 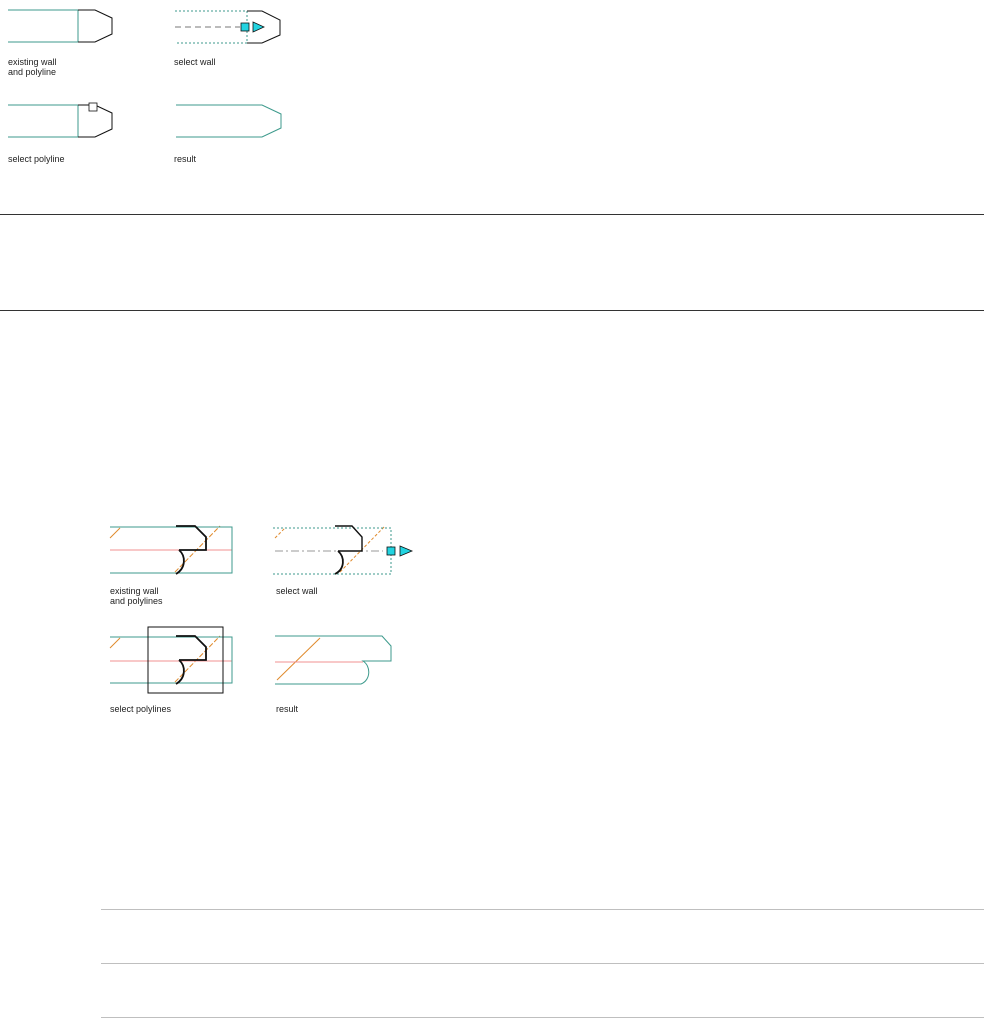 What do you see at coordinates (95, 26) in the screenshot?
I see `polyline` at bounding box center [95, 26].